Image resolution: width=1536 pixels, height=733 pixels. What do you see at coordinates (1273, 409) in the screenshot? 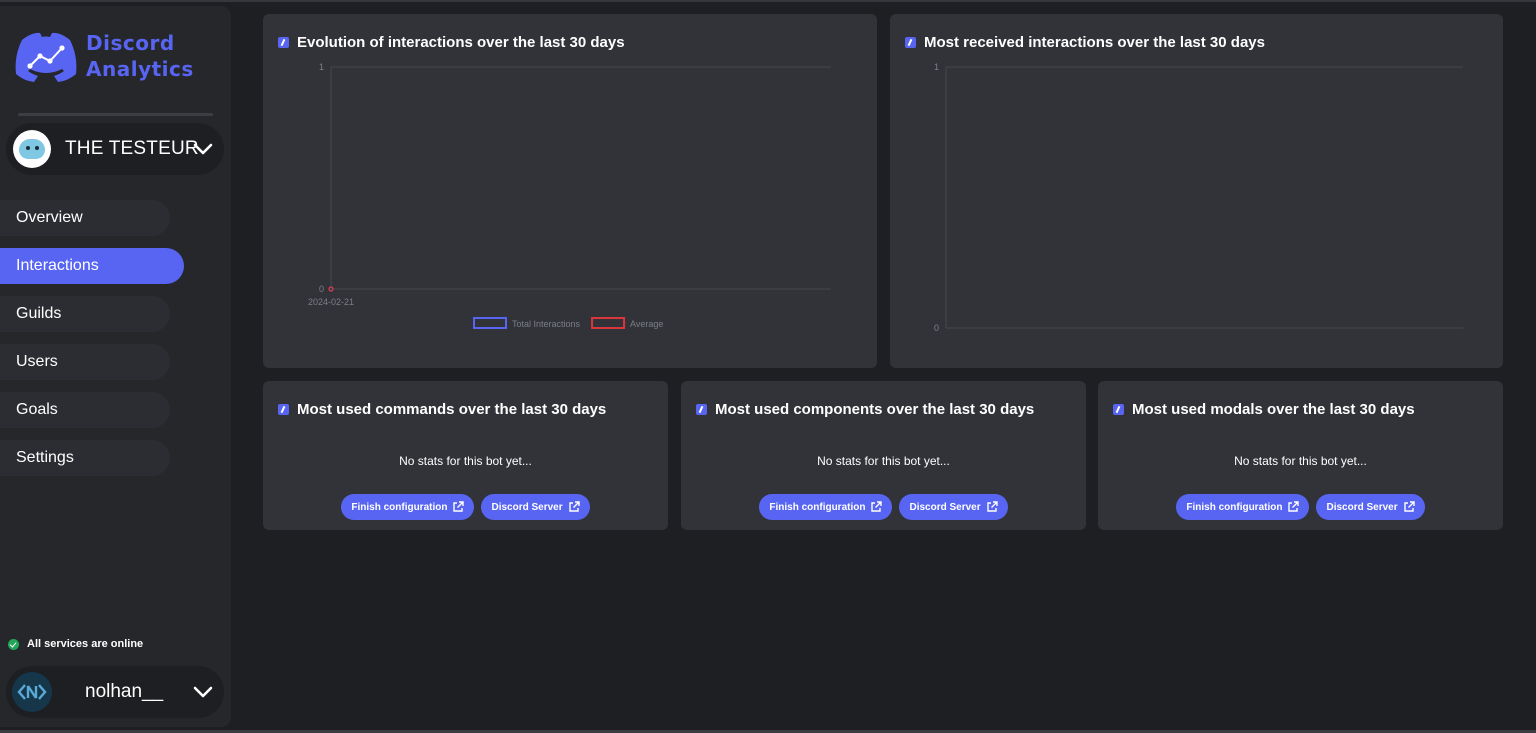
I see `modals-title: Most used modals over the last 30 days` at bounding box center [1273, 409].